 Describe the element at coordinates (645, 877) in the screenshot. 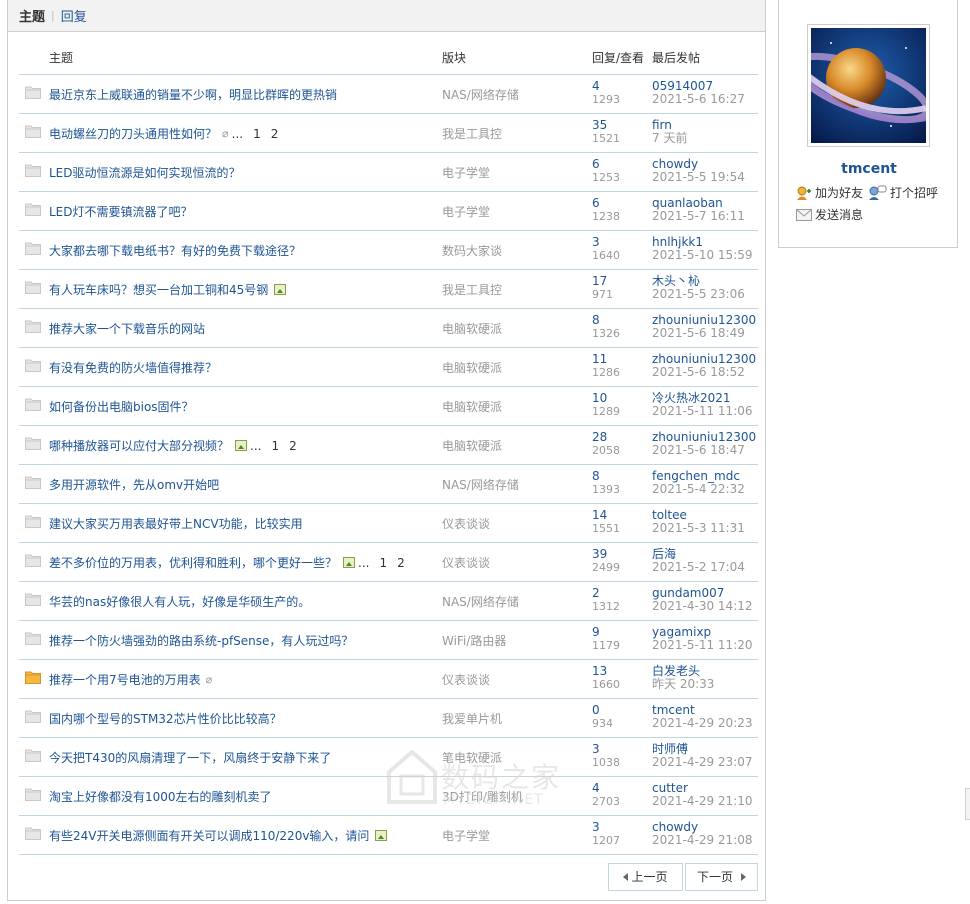

I see `prev-page-button: 上一页` at that location.